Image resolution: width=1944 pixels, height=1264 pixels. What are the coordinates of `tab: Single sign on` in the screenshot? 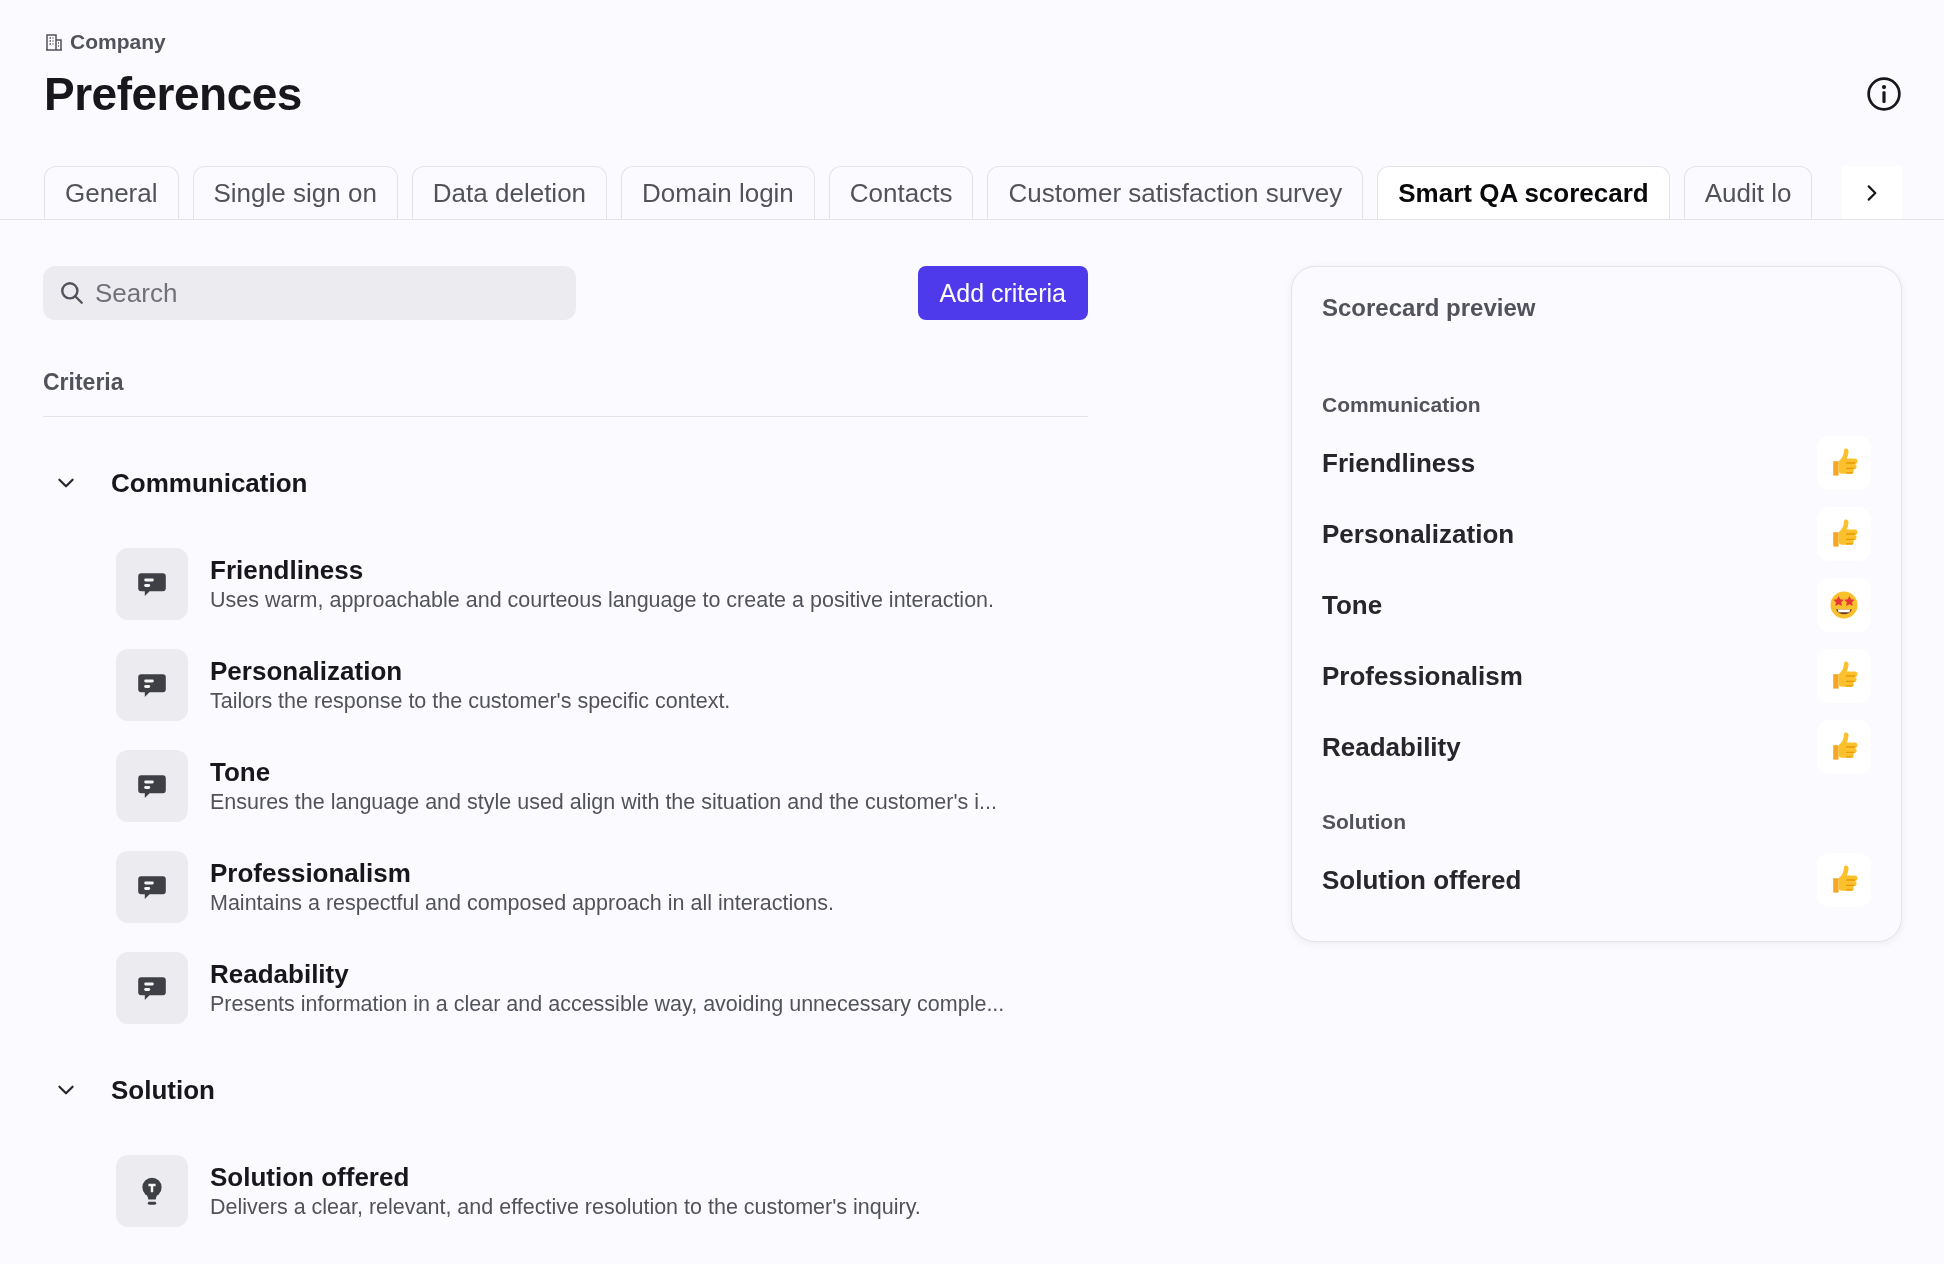 It's located at (295, 192).